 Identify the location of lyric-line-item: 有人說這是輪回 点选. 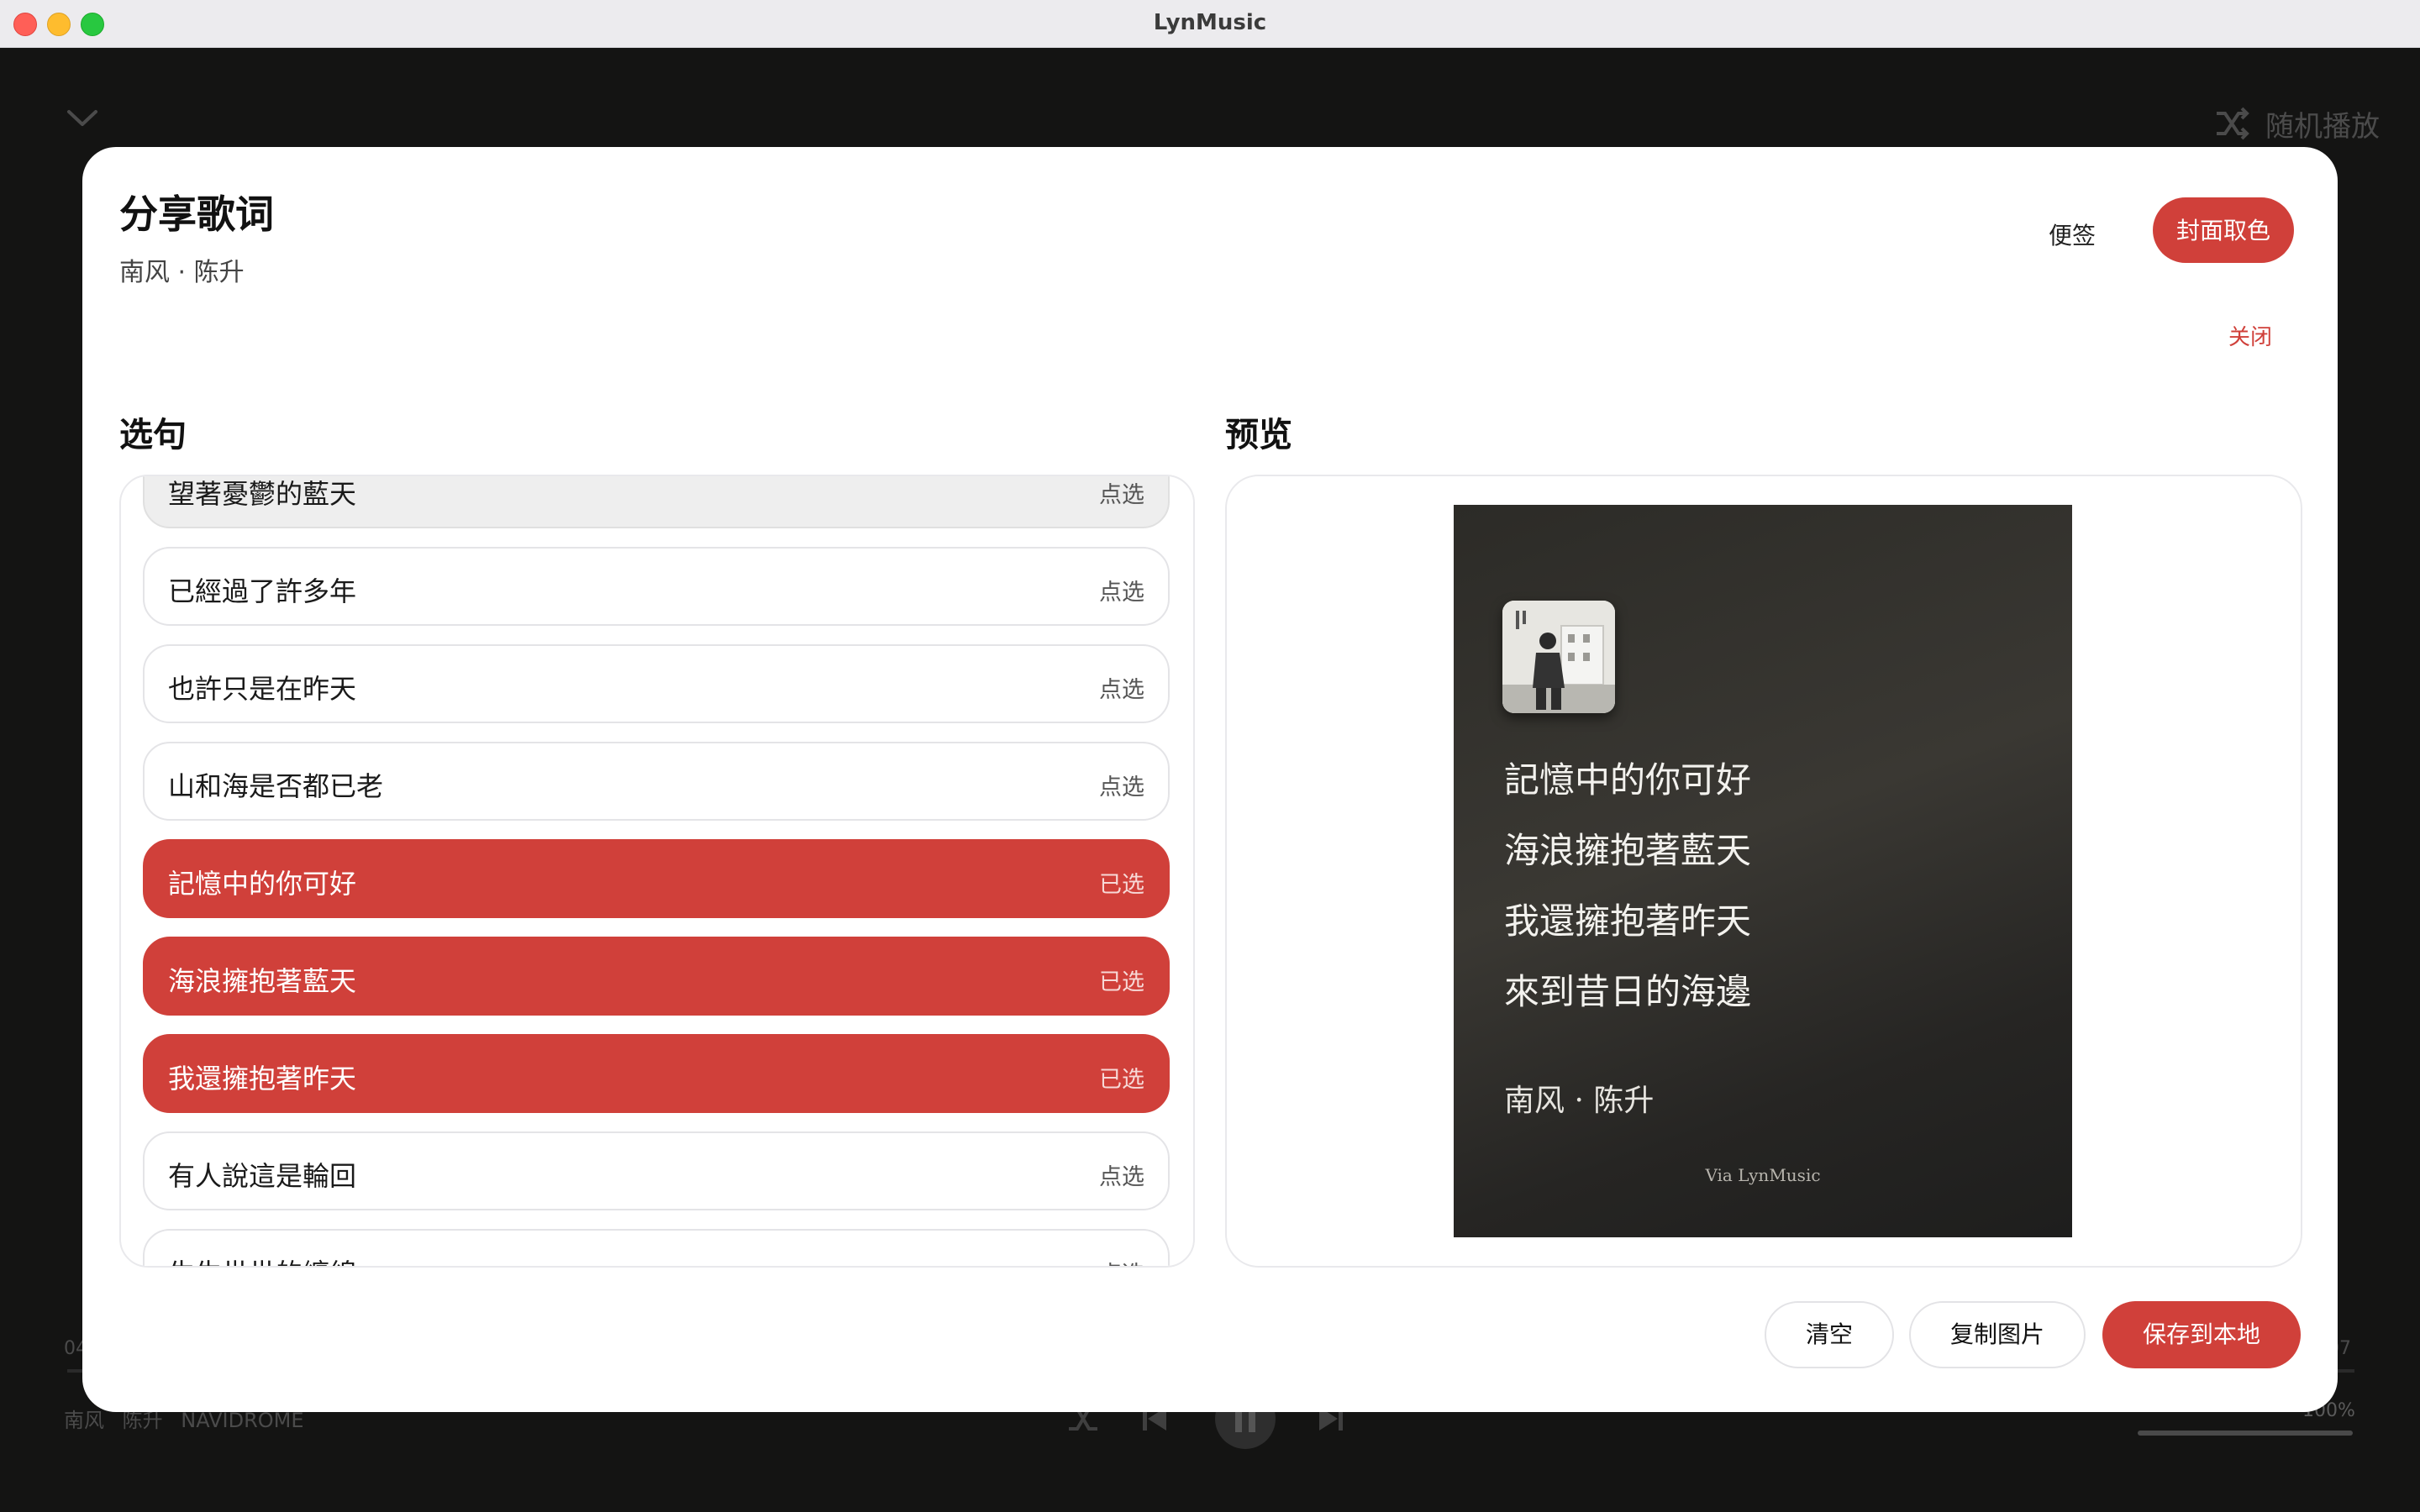
(657, 1170).